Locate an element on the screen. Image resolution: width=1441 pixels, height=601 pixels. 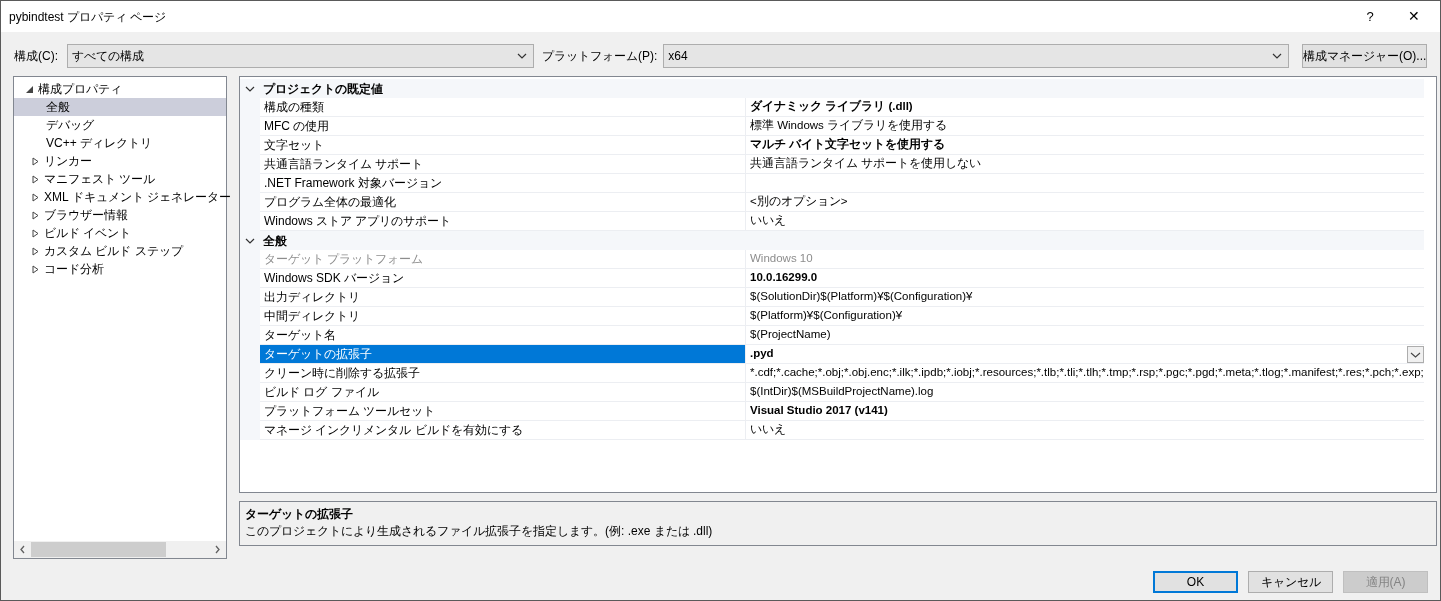
tree-item: マニフェスト ツール is located at coordinates (100, 179).